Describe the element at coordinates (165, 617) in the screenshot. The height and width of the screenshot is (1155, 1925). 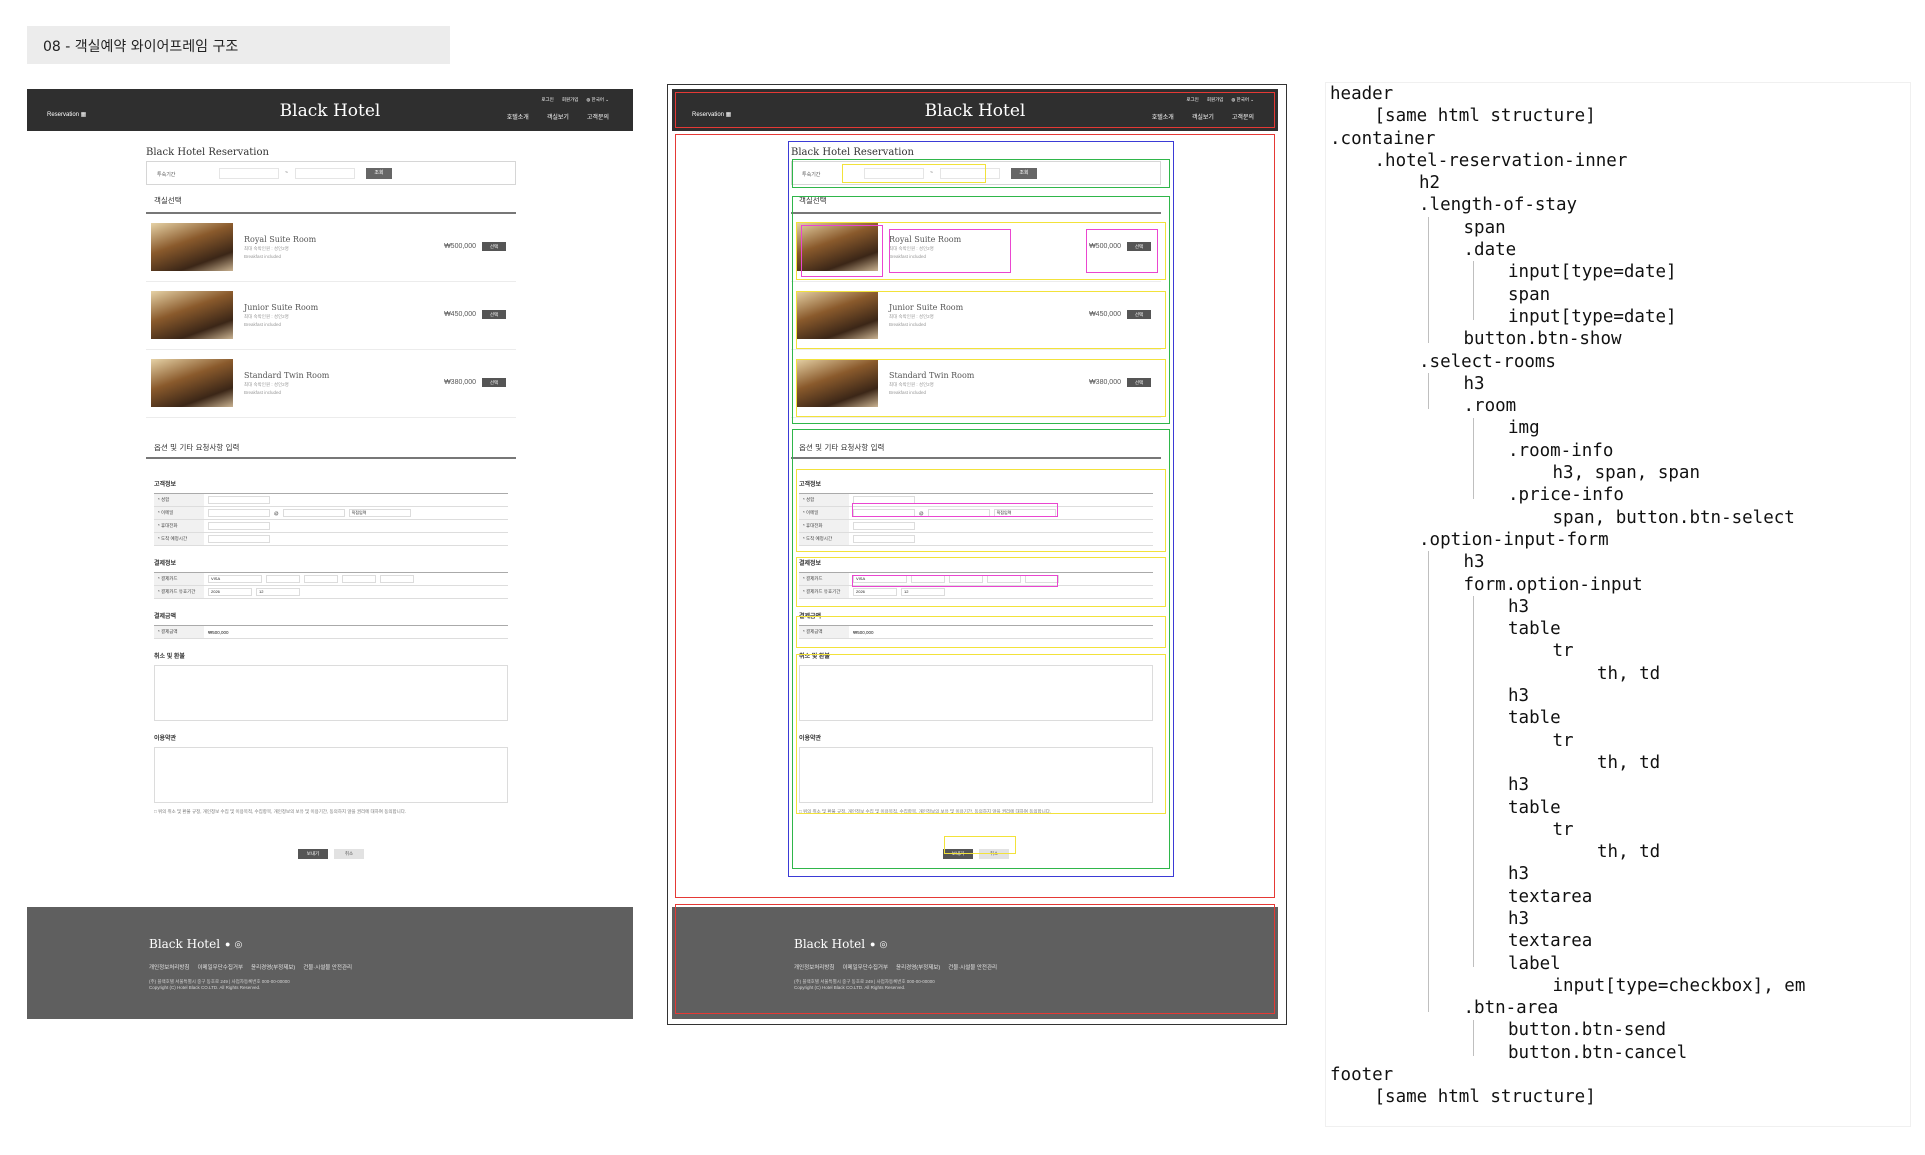
I see `amount-heading: 결제금액` at that location.